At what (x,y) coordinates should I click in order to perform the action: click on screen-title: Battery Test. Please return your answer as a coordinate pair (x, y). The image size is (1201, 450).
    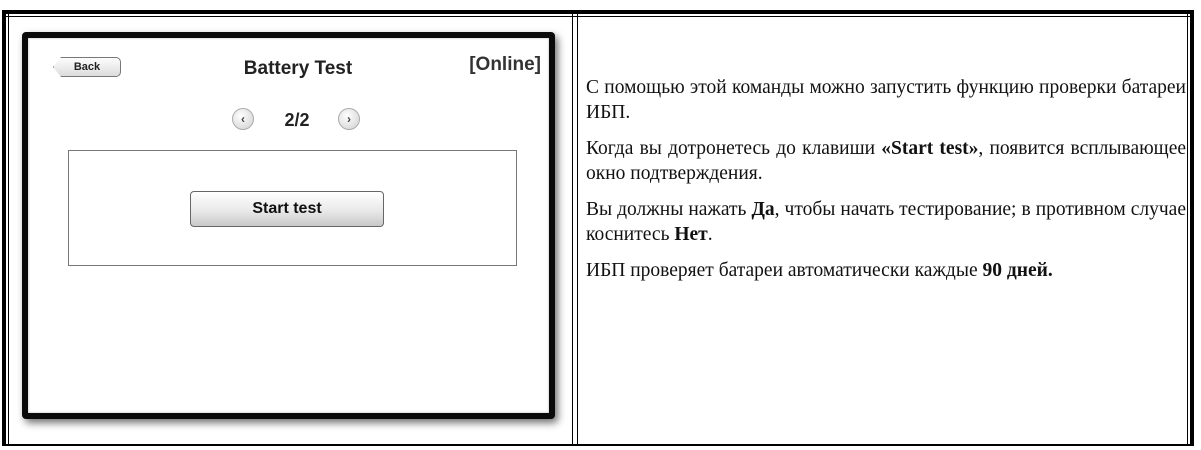
    Looking at the image, I should click on (298, 68).